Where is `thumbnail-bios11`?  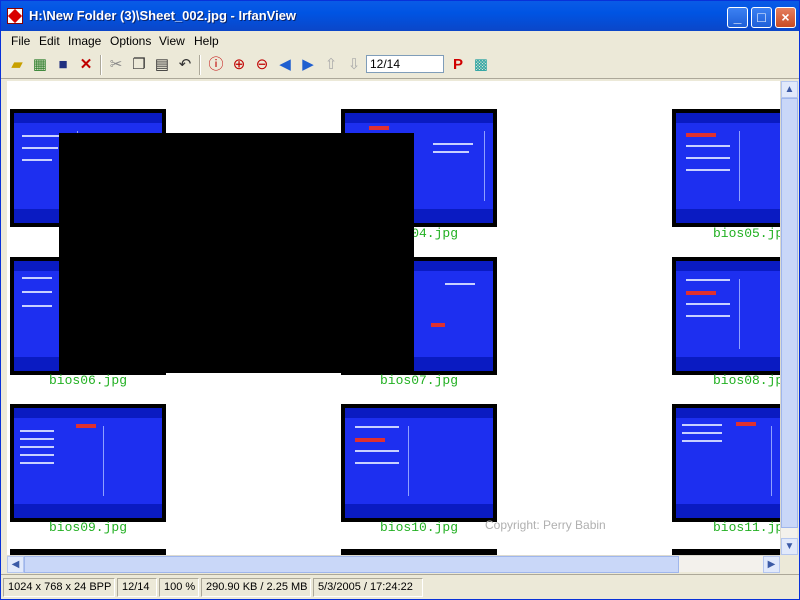 thumbnail-bios11 is located at coordinates (726, 463).